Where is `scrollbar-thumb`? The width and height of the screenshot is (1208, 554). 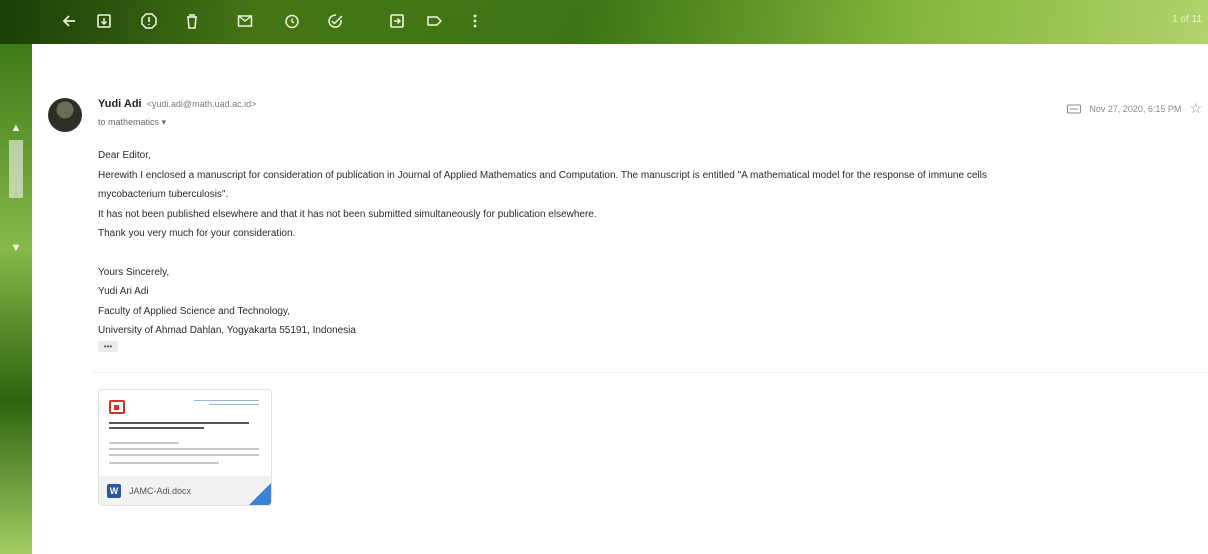
scrollbar-thumb is located at coordinates (16, 169).